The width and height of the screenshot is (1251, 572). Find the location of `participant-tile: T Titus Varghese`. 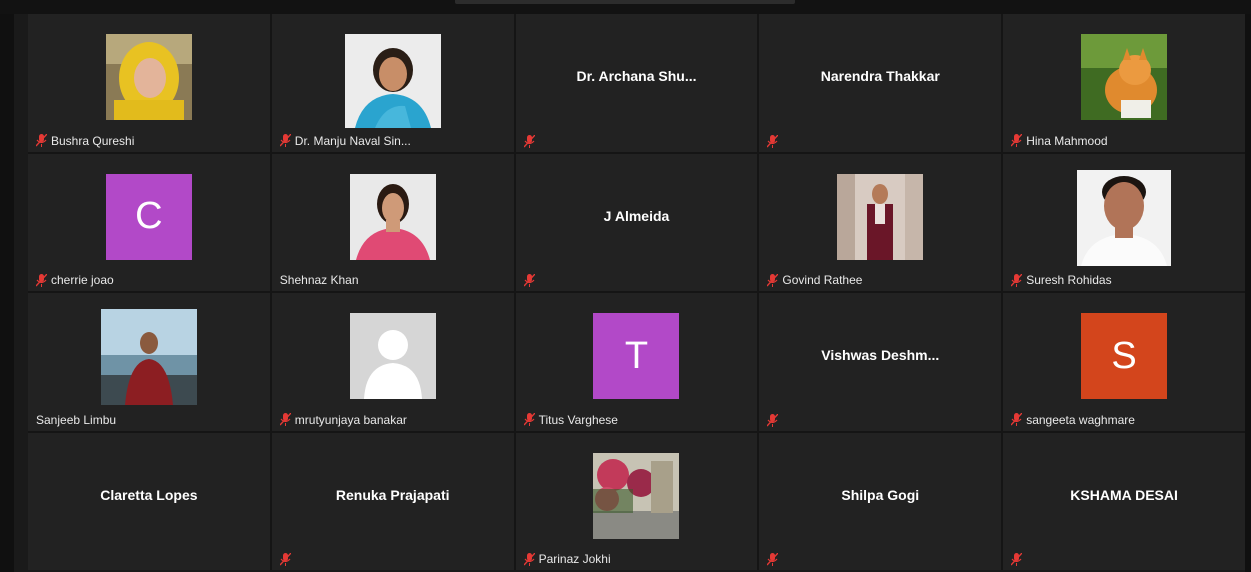

participant-tile: T Titus Varghese is located at coordinates (636, 362).